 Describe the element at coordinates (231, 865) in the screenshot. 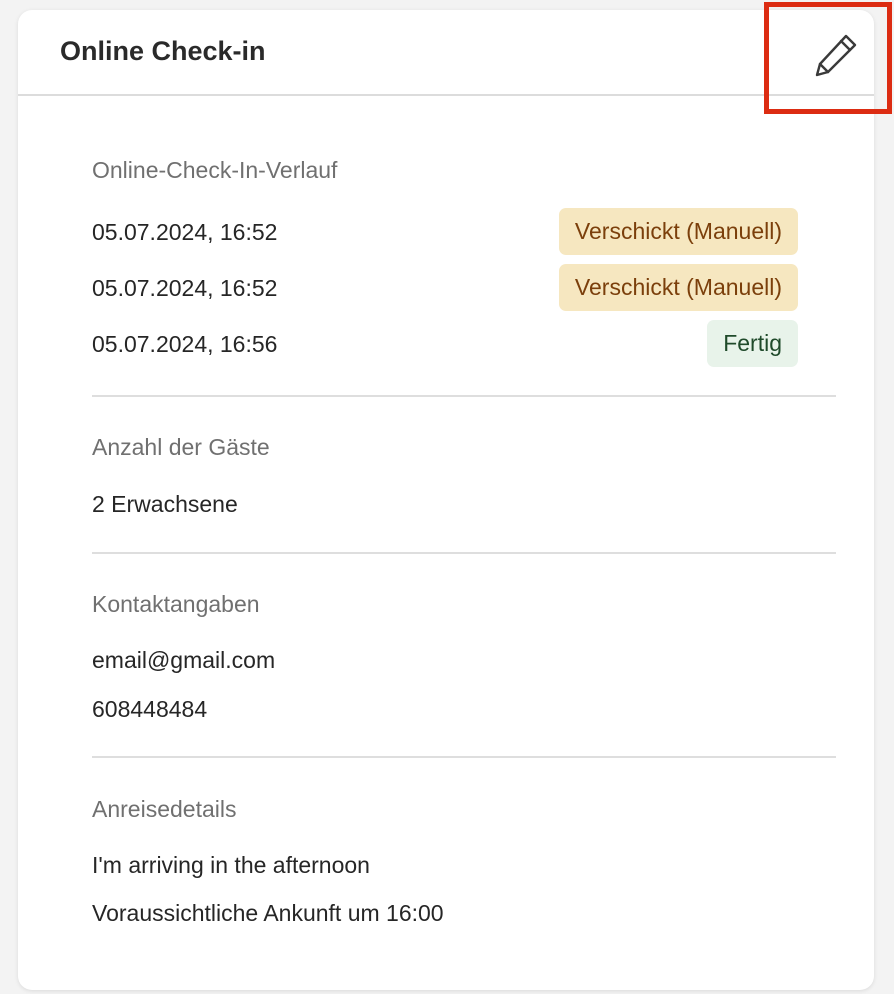

I see `arrival-note: I'm arriving in the afternoon` at that location.